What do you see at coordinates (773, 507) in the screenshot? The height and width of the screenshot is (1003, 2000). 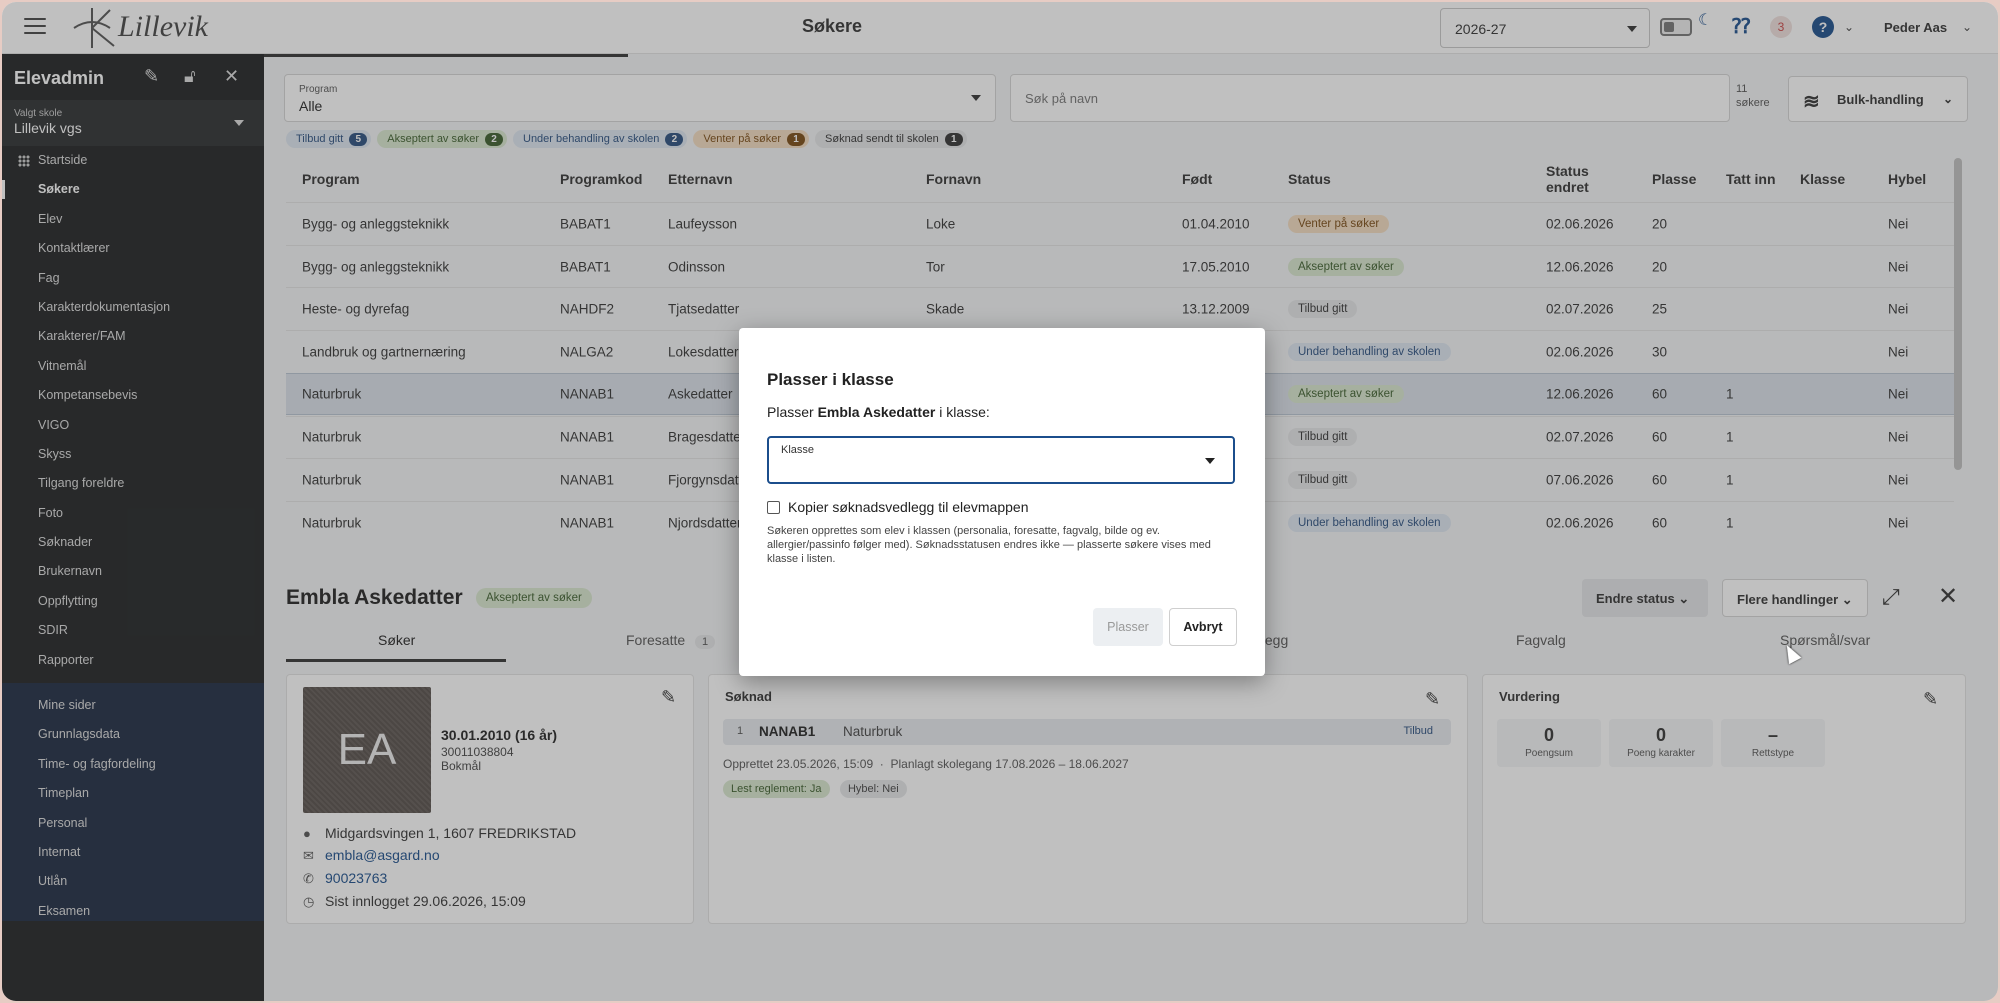 I see `checkbox` at bounding box center [773, 507].